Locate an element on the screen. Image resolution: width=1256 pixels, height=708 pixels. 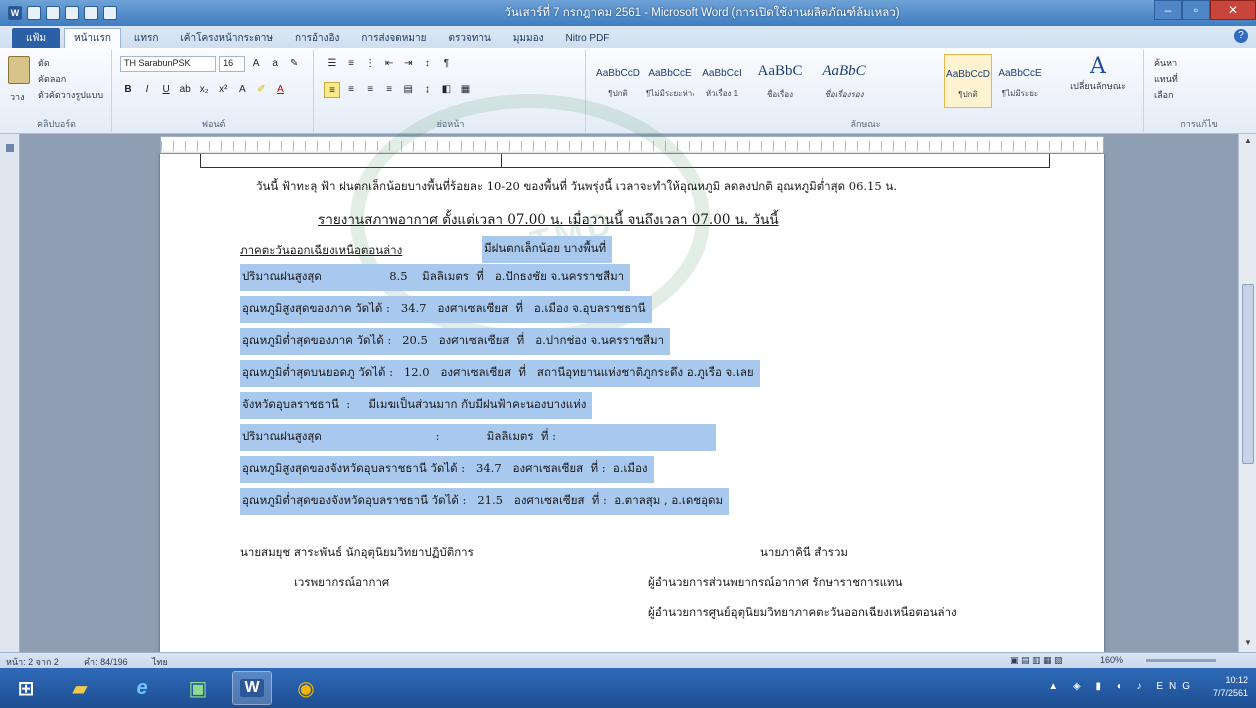
internet-explorer-icon: e is located at coordinates (142, 687).